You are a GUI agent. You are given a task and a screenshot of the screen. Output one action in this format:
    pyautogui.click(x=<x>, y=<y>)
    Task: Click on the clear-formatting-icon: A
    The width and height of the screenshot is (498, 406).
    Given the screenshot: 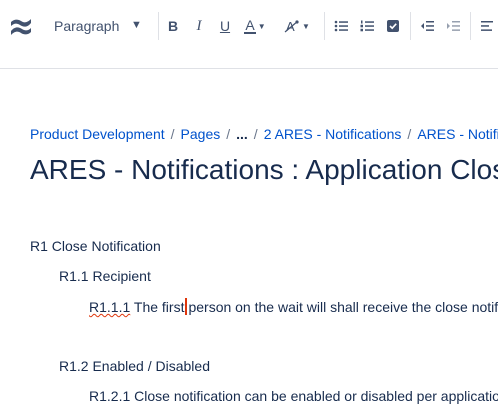 What is the action you would take?
    pyautogui.click(x=291, y=26)
    